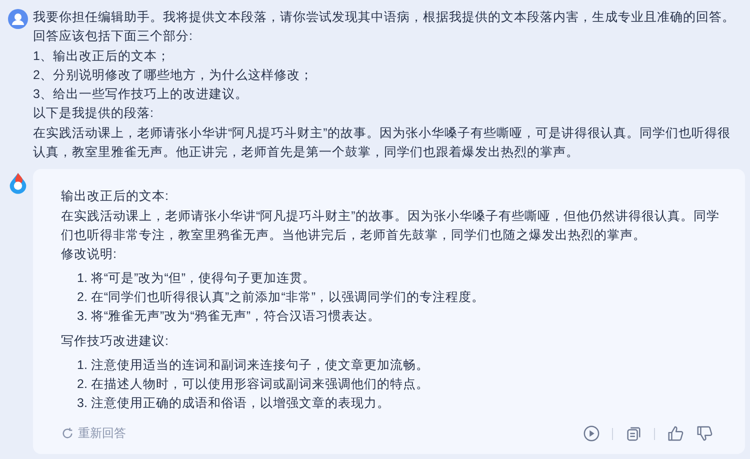 This screenshot has height=459, width=750. I want to click on section-heading: 修改说明:, so click(89, 255).